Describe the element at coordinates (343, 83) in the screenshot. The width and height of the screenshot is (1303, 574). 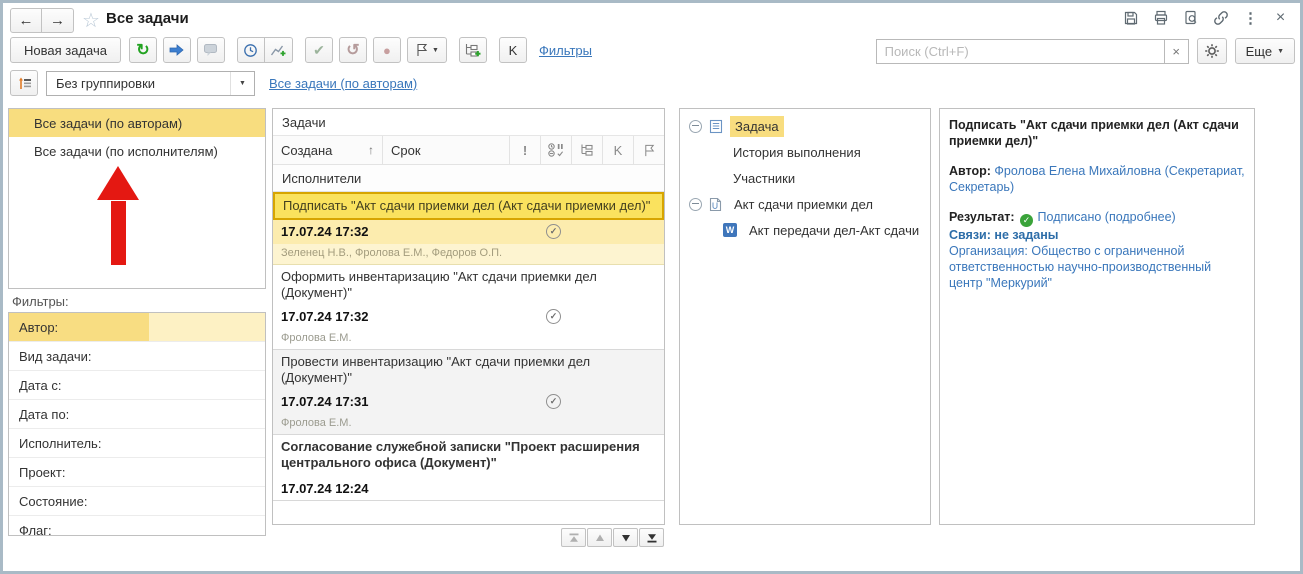
I see `current-view-link: Все задачи (по авторам)` at that location.